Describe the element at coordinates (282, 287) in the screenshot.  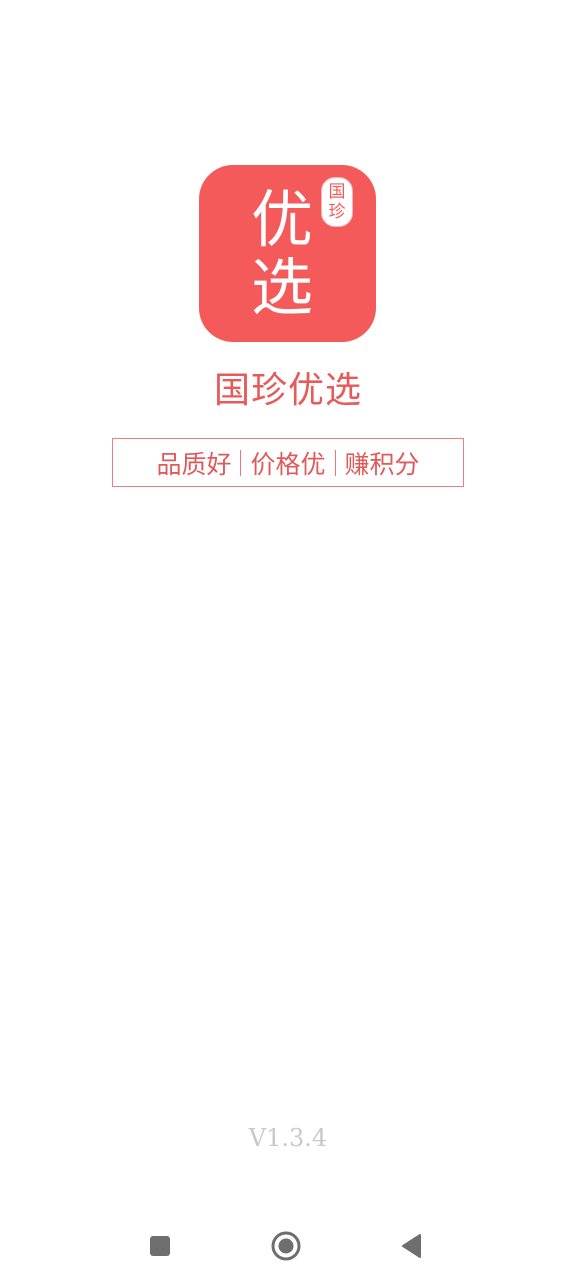
I see `logo-char-2: 选` at that location.